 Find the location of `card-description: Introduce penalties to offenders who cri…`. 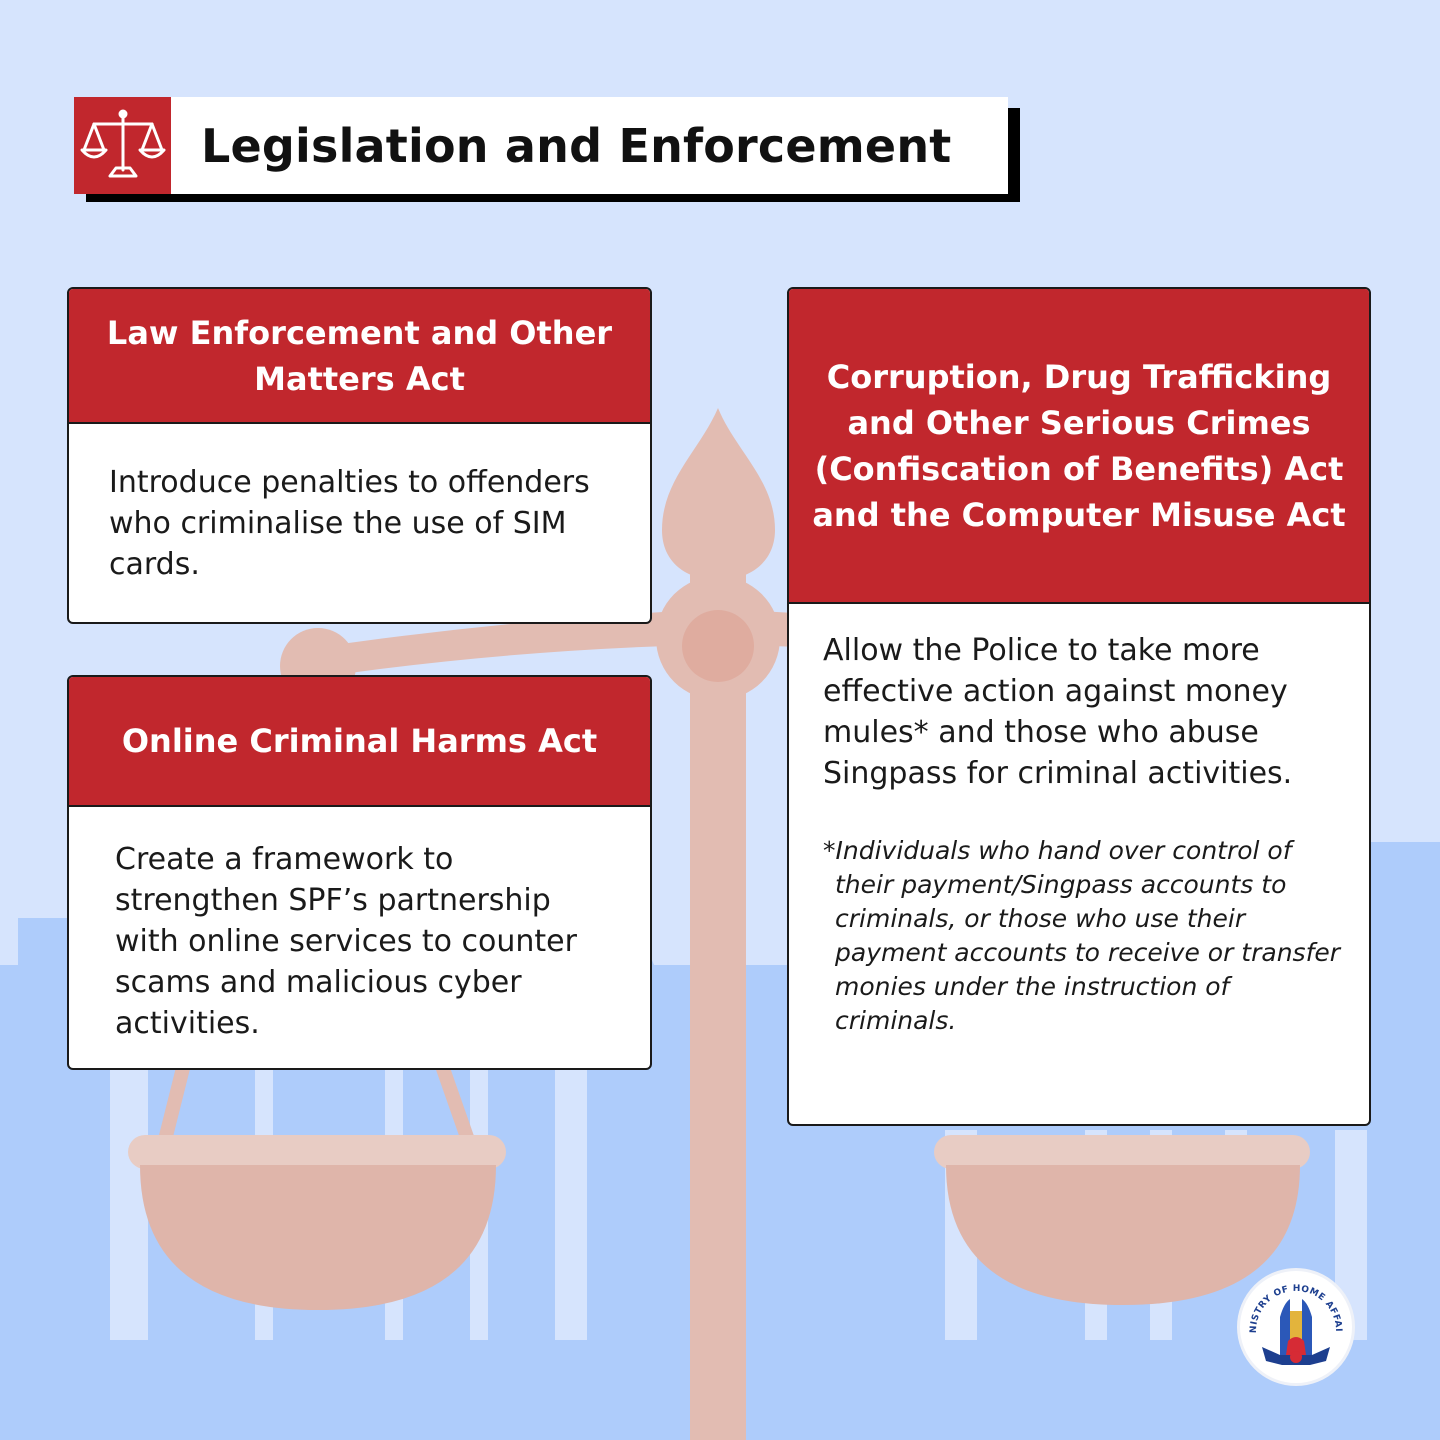

card-description: Introduce penalties to offenders who cri… is located at coordinates (349, 523).